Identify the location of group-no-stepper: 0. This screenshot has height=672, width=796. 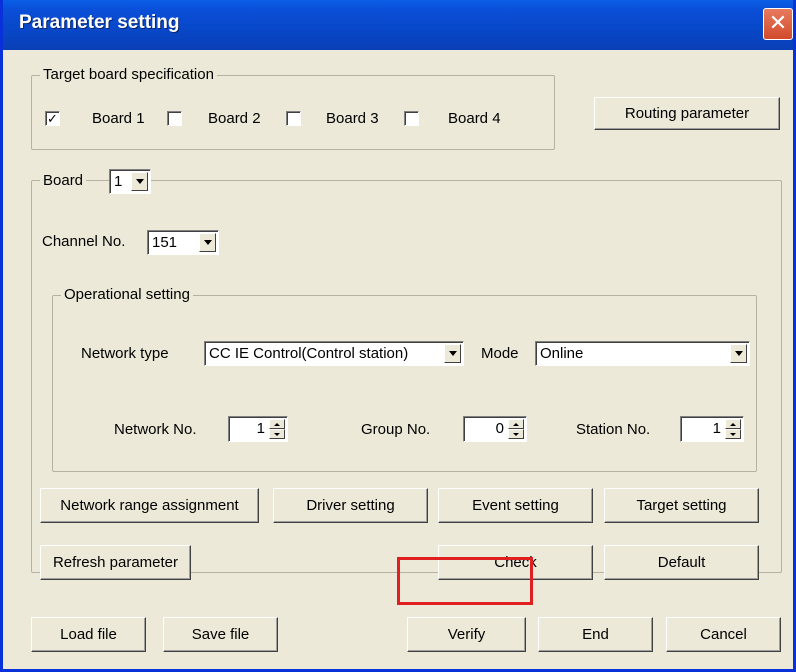
(495, 429).